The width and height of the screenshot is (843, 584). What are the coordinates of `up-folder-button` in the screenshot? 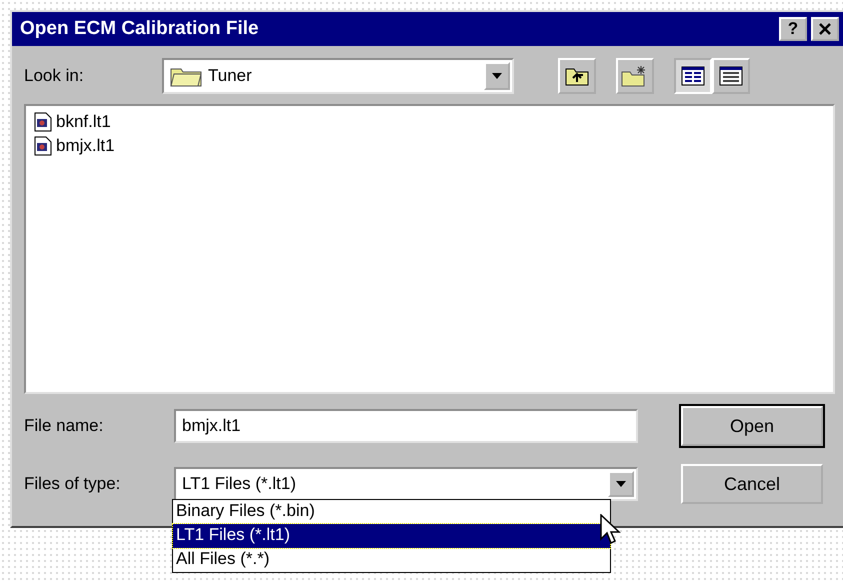 It's located at (577, 76).